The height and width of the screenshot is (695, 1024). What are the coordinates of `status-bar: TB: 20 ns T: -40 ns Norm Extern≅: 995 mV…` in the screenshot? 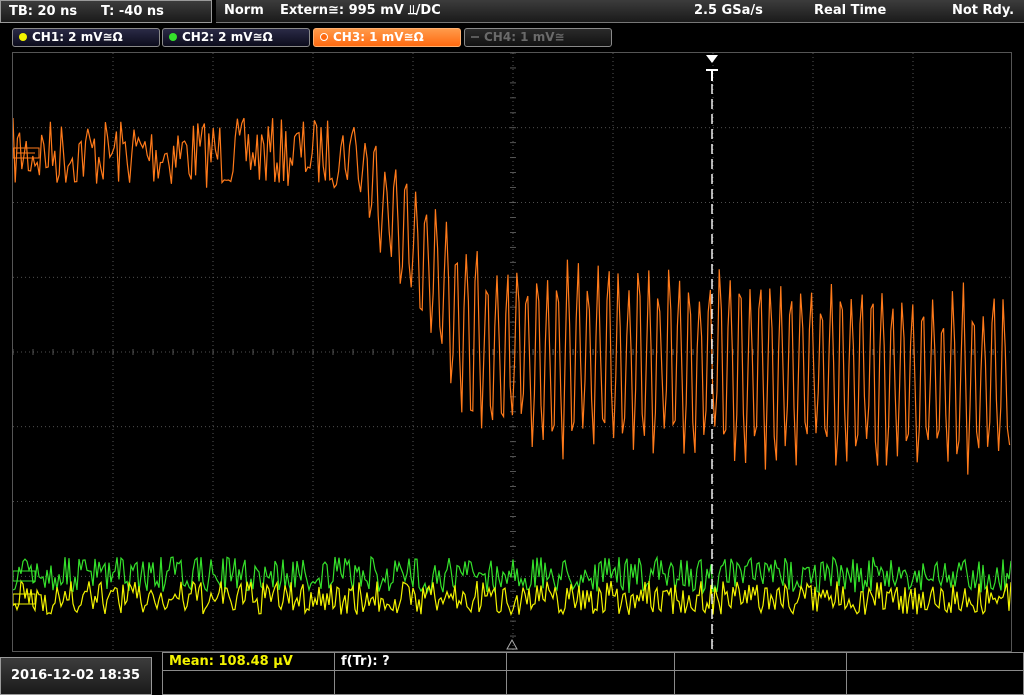 It's located at (512, 12).